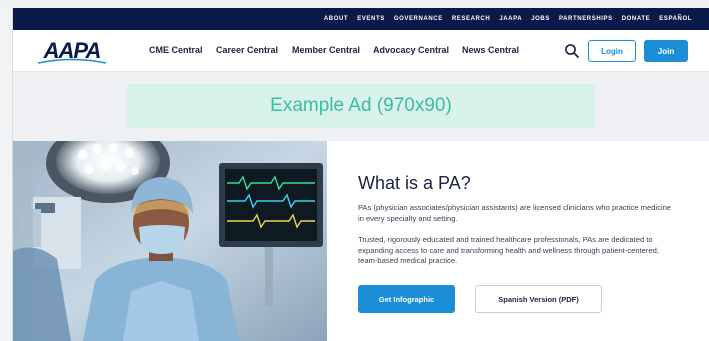 The image size is (709, 341). What do you see at coordinates (406, 299) in the screenshot?
I see `get-infographic-button: Get Infographic` at bounding box center [406, 299].